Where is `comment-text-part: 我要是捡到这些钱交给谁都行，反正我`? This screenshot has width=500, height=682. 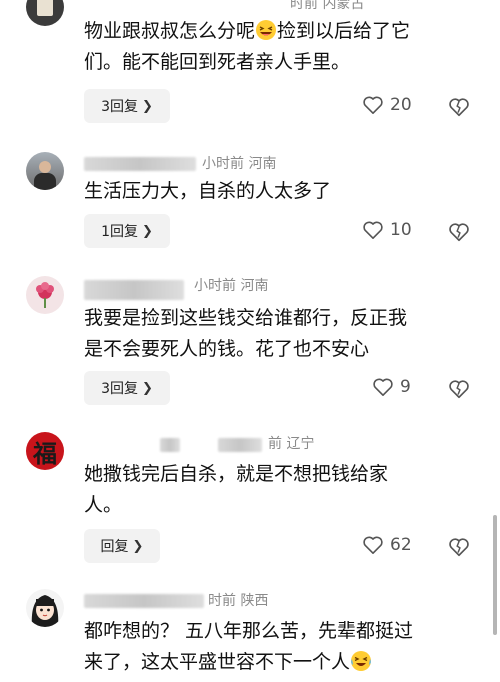
comment-text-part: 我要是捡到这些钱交给谁都行，反正我 is located at coordinates (246, 318).